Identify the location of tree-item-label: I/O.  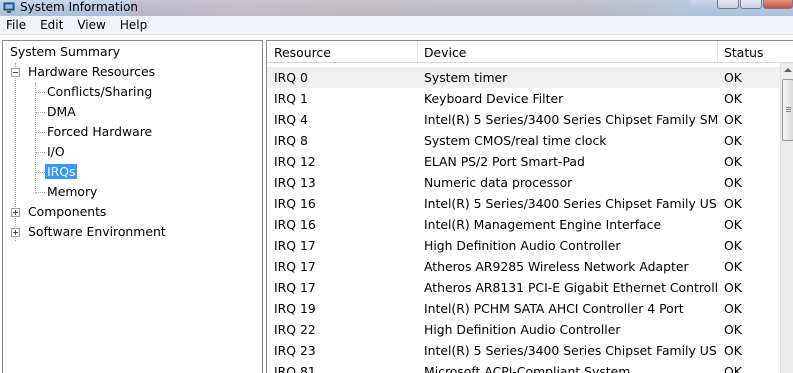
(56, 151).